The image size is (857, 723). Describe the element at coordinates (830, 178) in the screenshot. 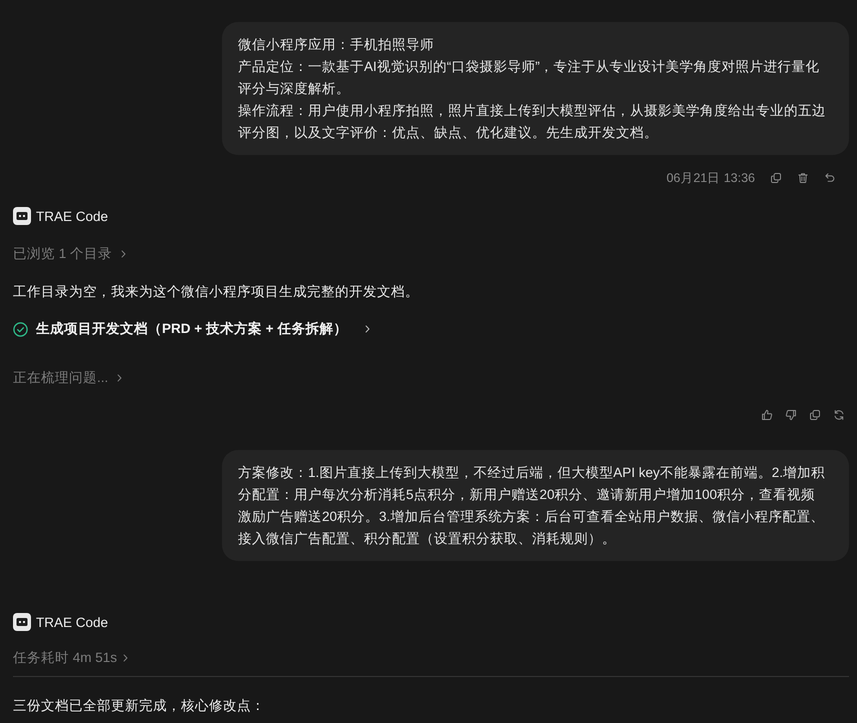

I see `undo-icon` at that location.